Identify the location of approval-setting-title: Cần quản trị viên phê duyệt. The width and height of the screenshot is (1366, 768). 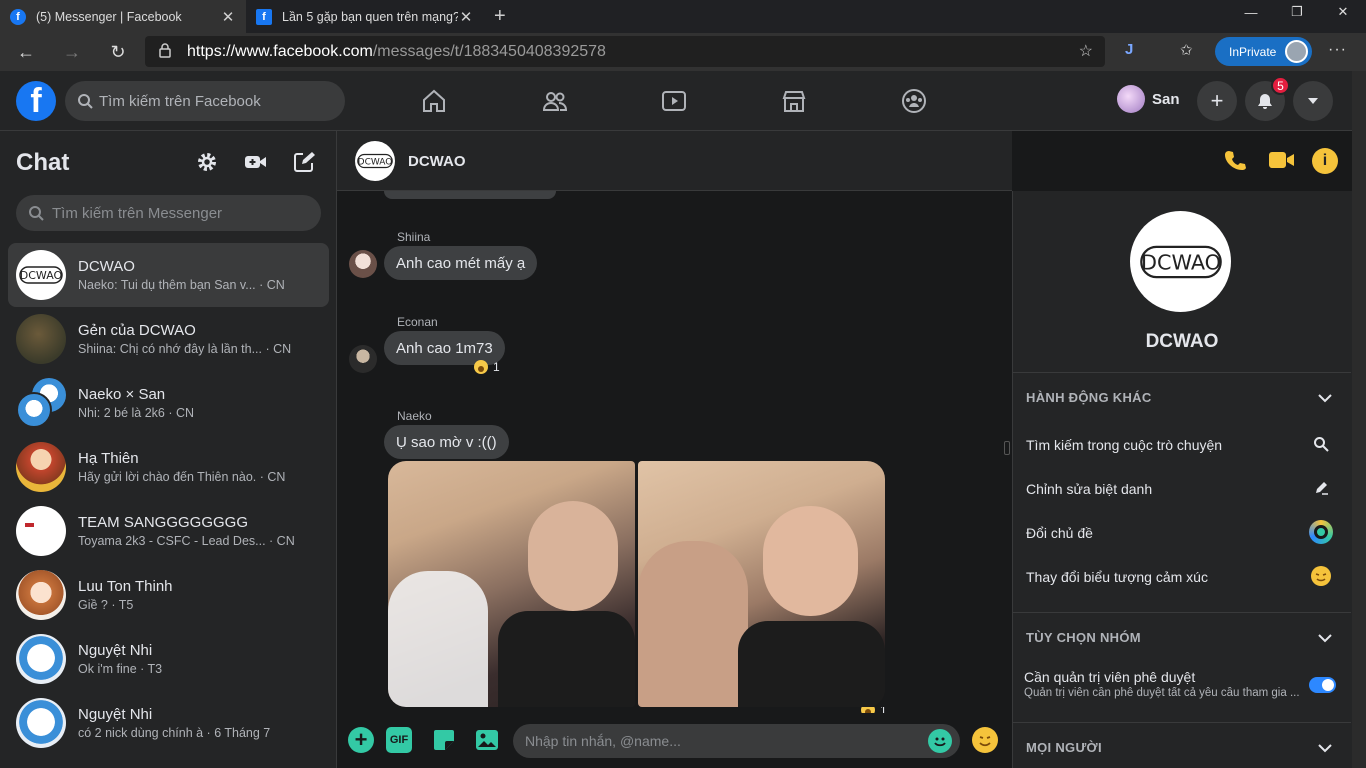
(1110, 677).